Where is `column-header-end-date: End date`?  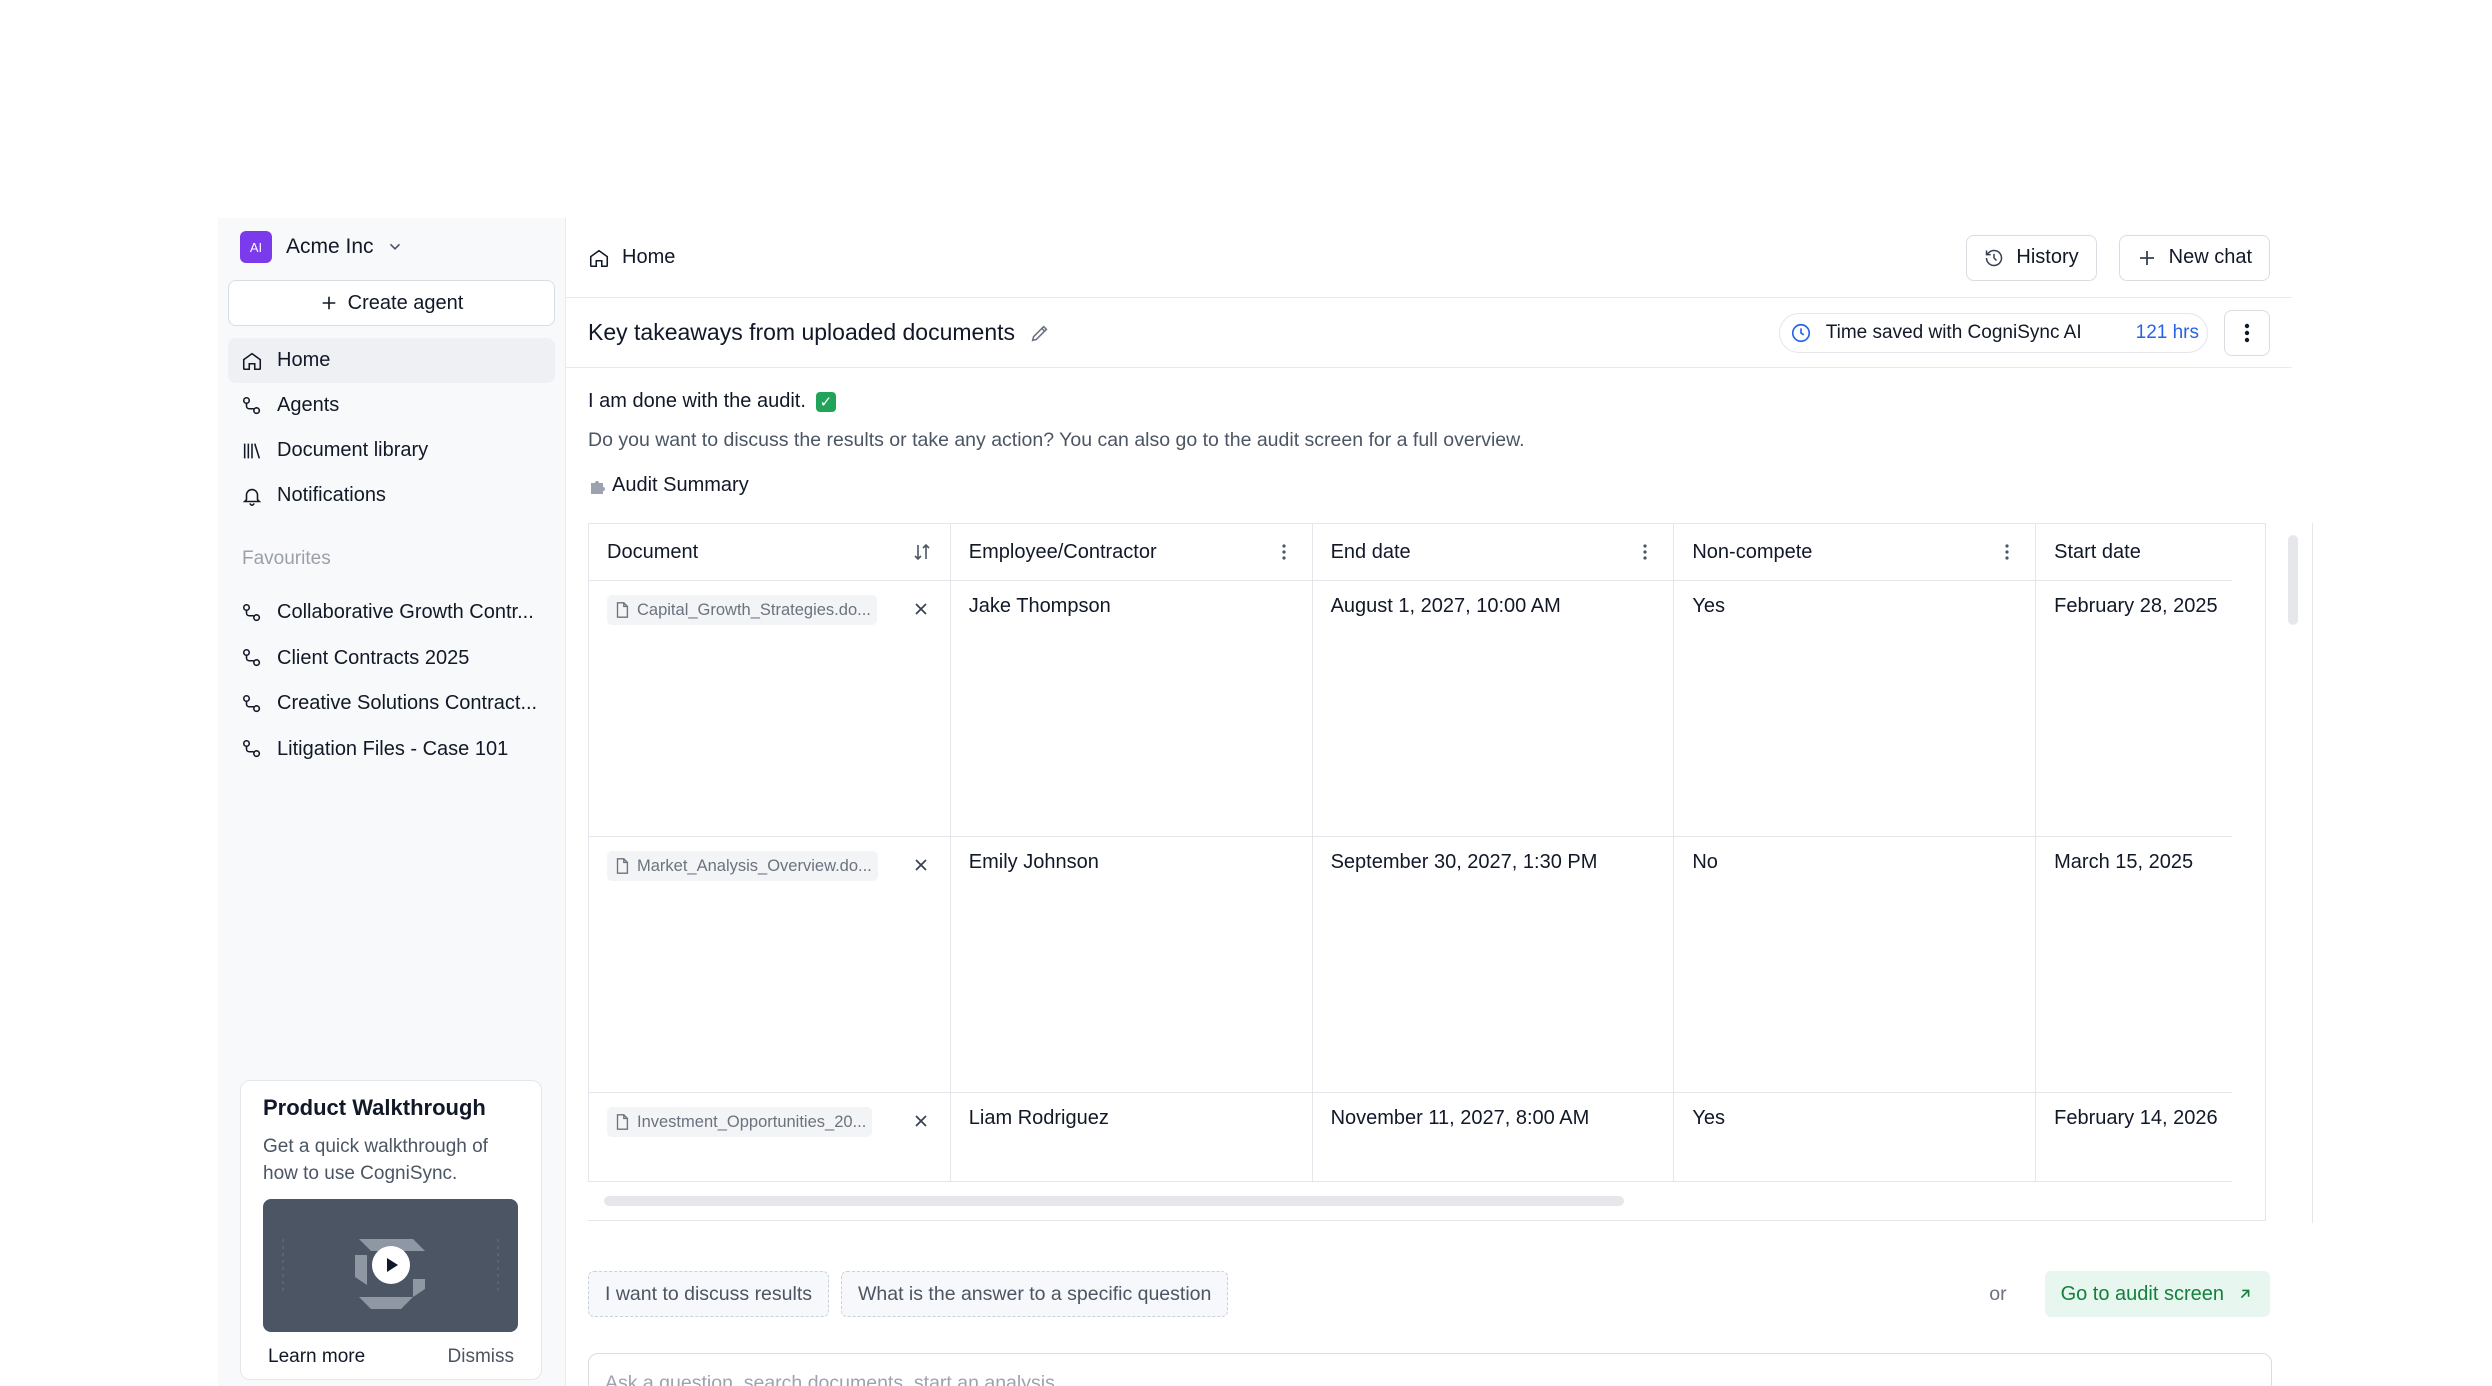 column-header-end-date: End date is located at coordinates (1494, 552).